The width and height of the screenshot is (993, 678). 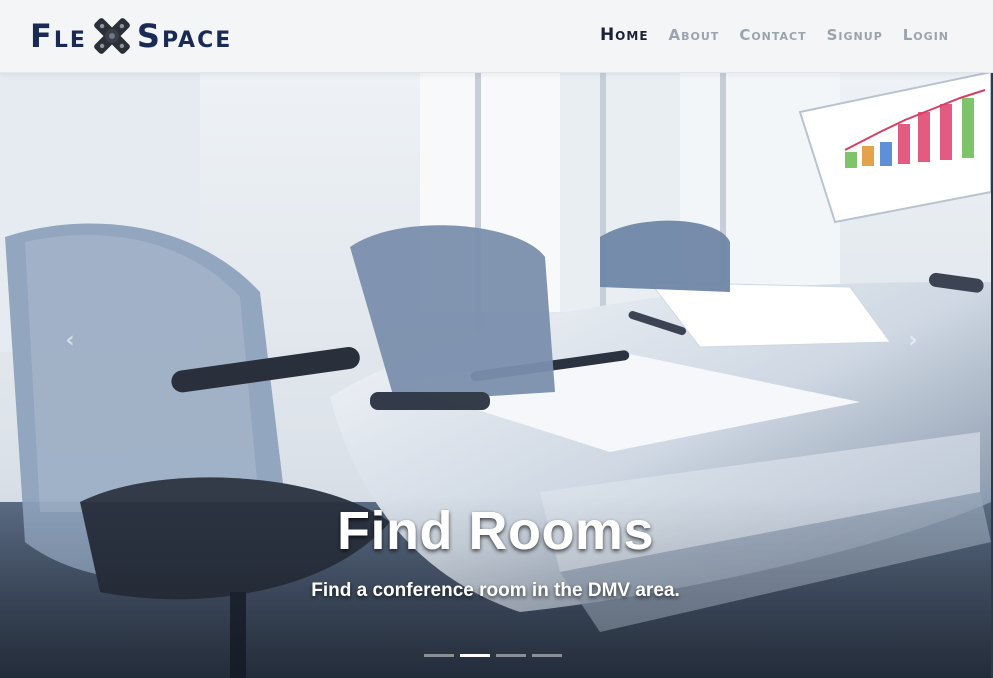 I want to click on chevron-left-icon: ‹, so click(x=70, y=340).